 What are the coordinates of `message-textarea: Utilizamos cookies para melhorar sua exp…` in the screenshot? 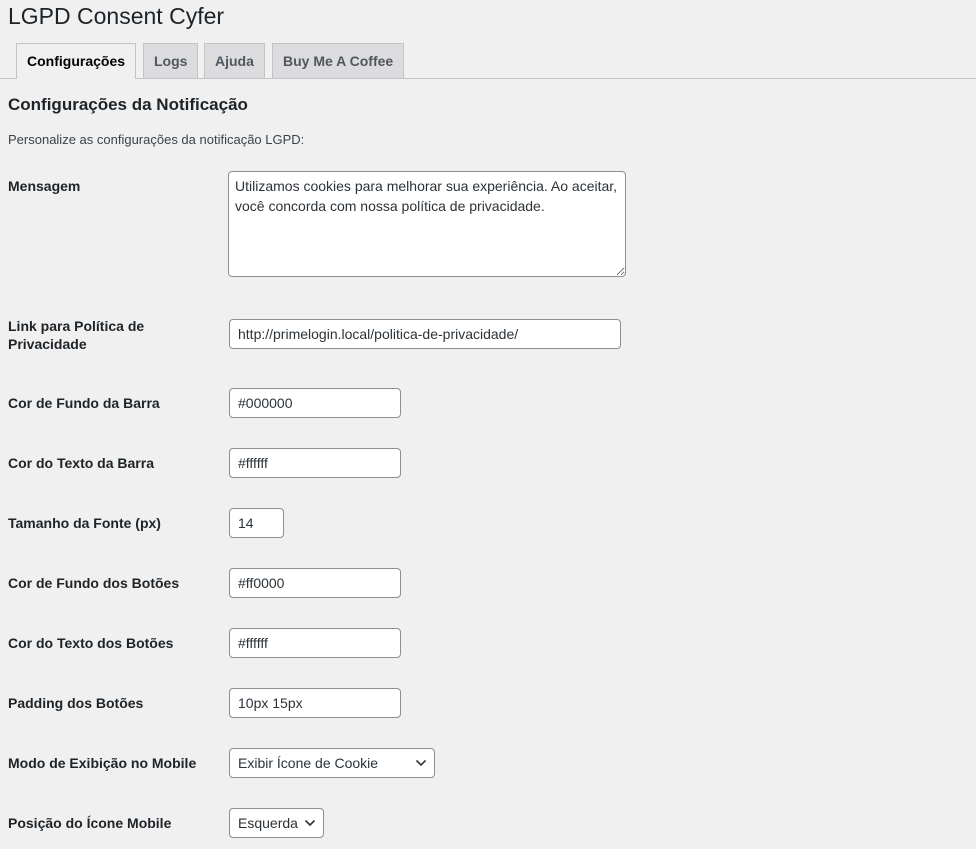 It's located at (427, 224).